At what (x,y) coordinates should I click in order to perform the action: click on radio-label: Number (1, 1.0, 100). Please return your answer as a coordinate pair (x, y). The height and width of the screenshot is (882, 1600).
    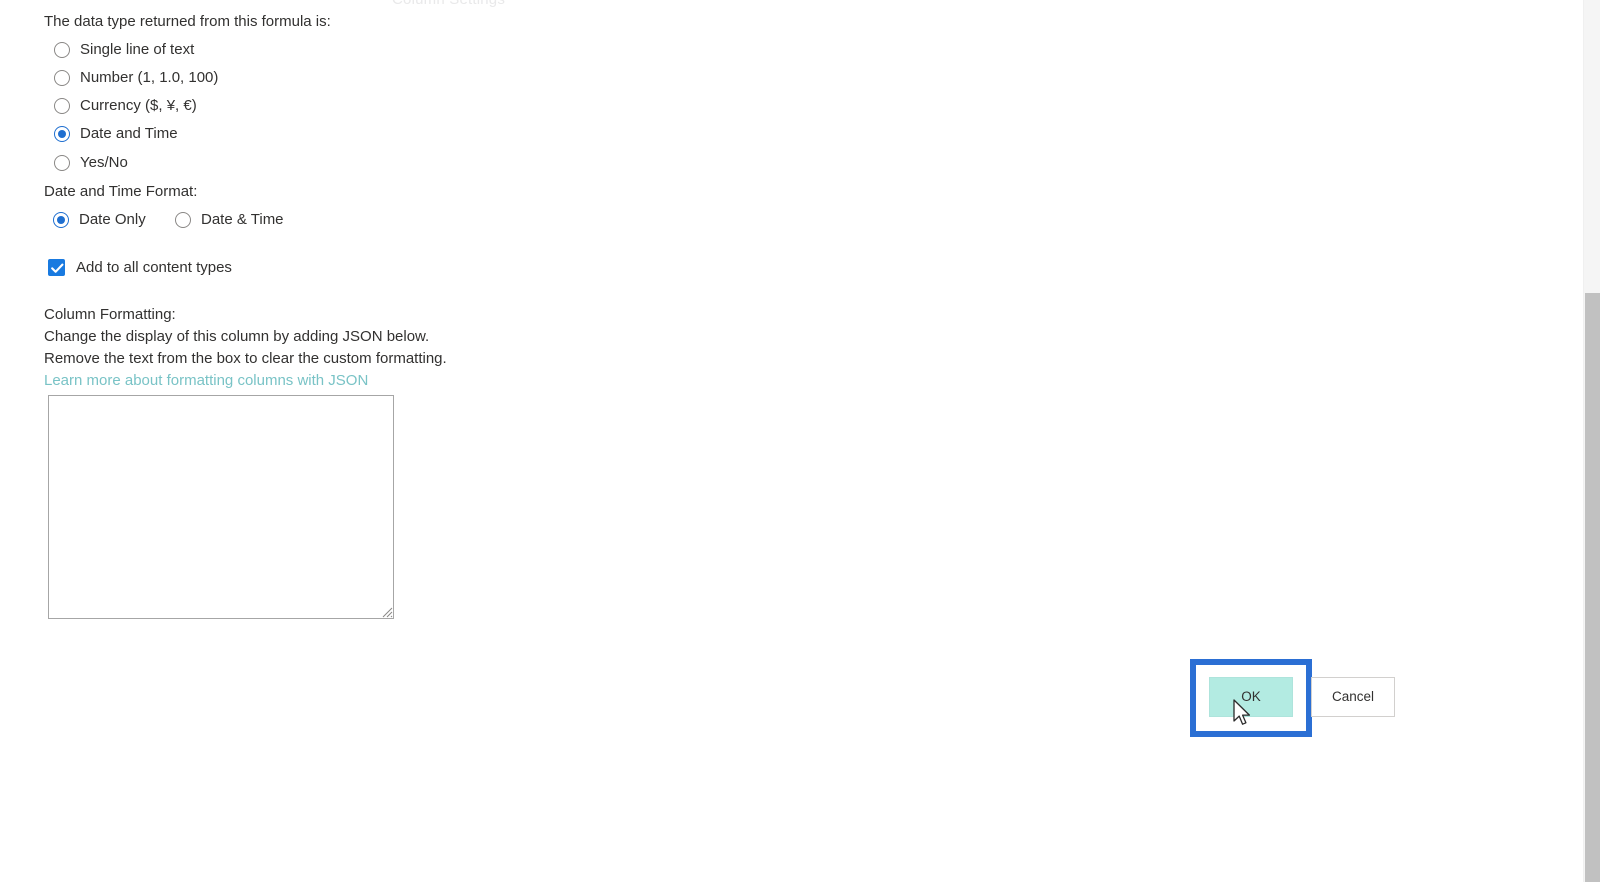
    Looking at the image, I should click on (149, 77).